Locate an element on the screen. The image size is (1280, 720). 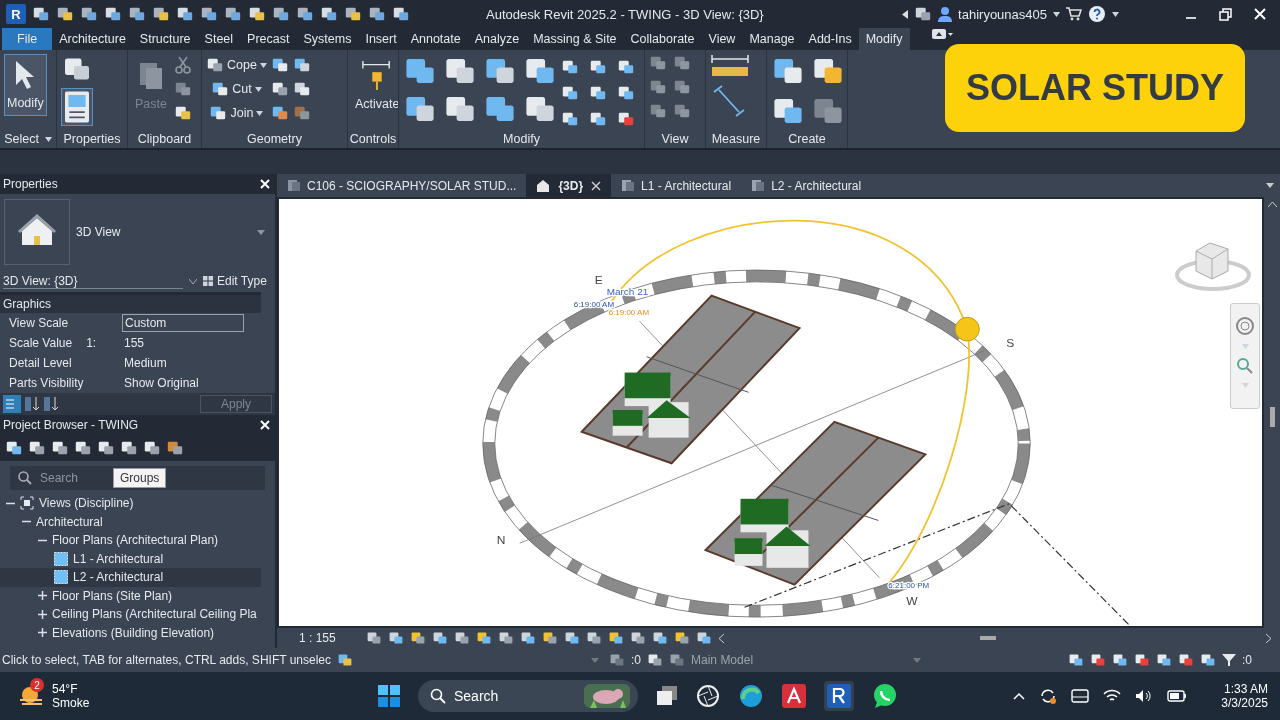
close-icon is located at coordinates (596, 185).